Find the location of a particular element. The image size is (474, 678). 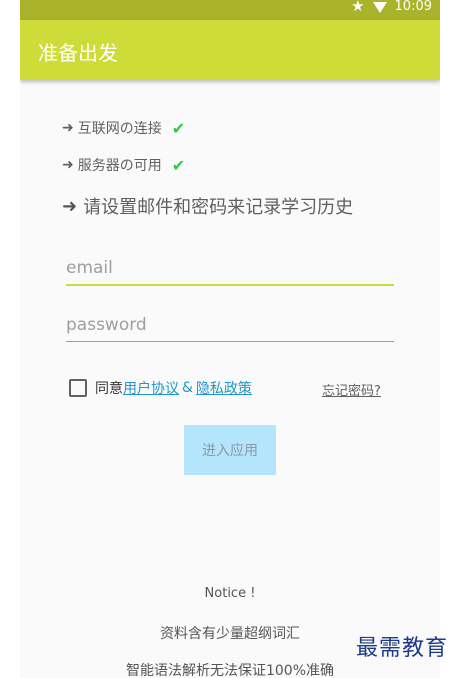

password-field-container is located at coordinates (230, 326).